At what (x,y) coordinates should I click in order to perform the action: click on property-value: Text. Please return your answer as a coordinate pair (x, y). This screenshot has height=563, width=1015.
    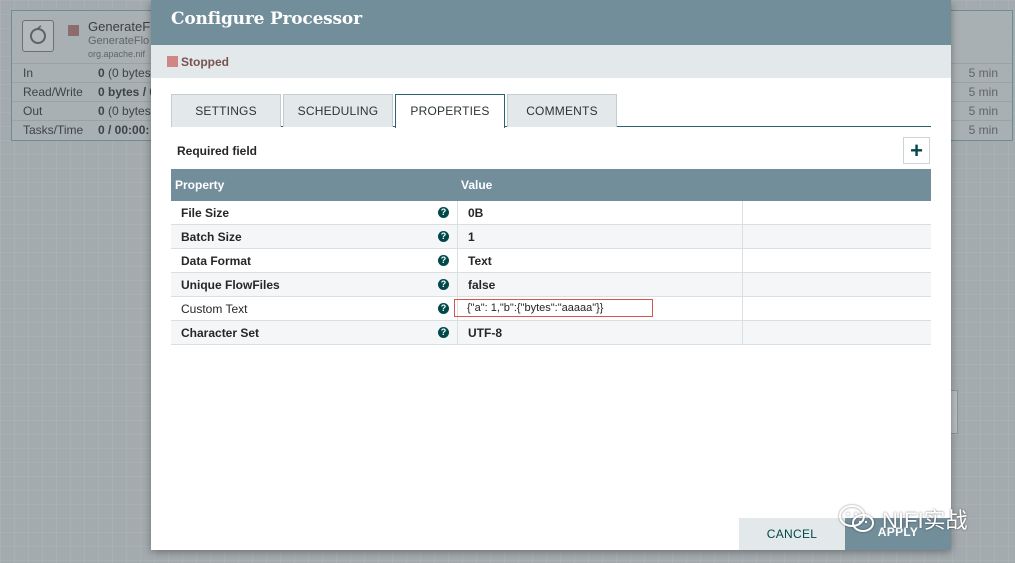
    Looking at the image, I should click on (480, 261).